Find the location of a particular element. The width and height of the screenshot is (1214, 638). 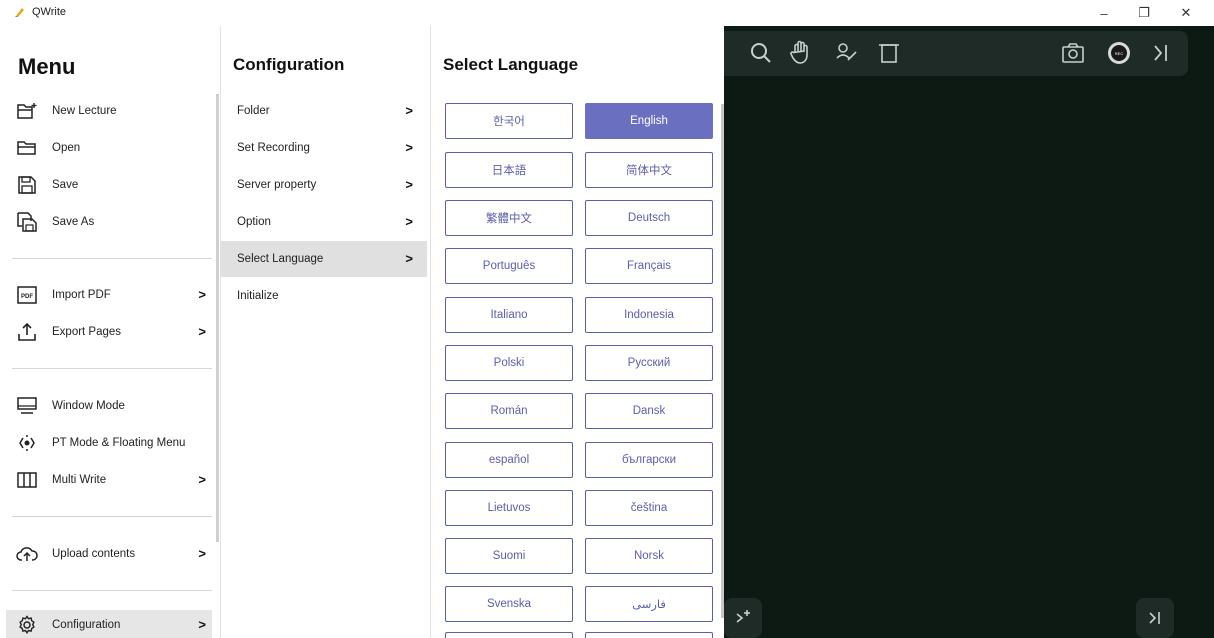

language-option-spanish: español is located at coordinates (509, 460).